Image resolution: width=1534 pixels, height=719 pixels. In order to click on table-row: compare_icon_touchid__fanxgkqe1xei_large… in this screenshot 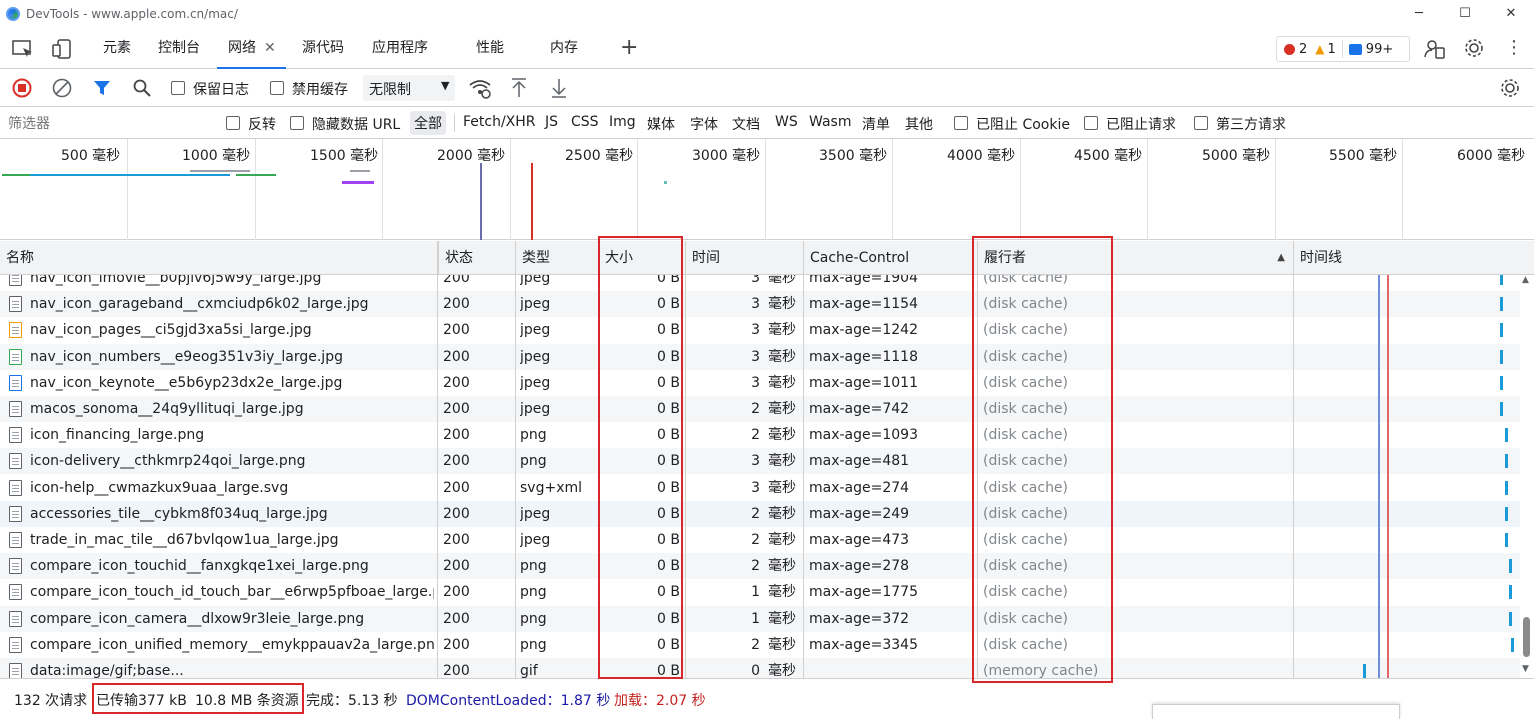, I will do `click(760, 566)`.